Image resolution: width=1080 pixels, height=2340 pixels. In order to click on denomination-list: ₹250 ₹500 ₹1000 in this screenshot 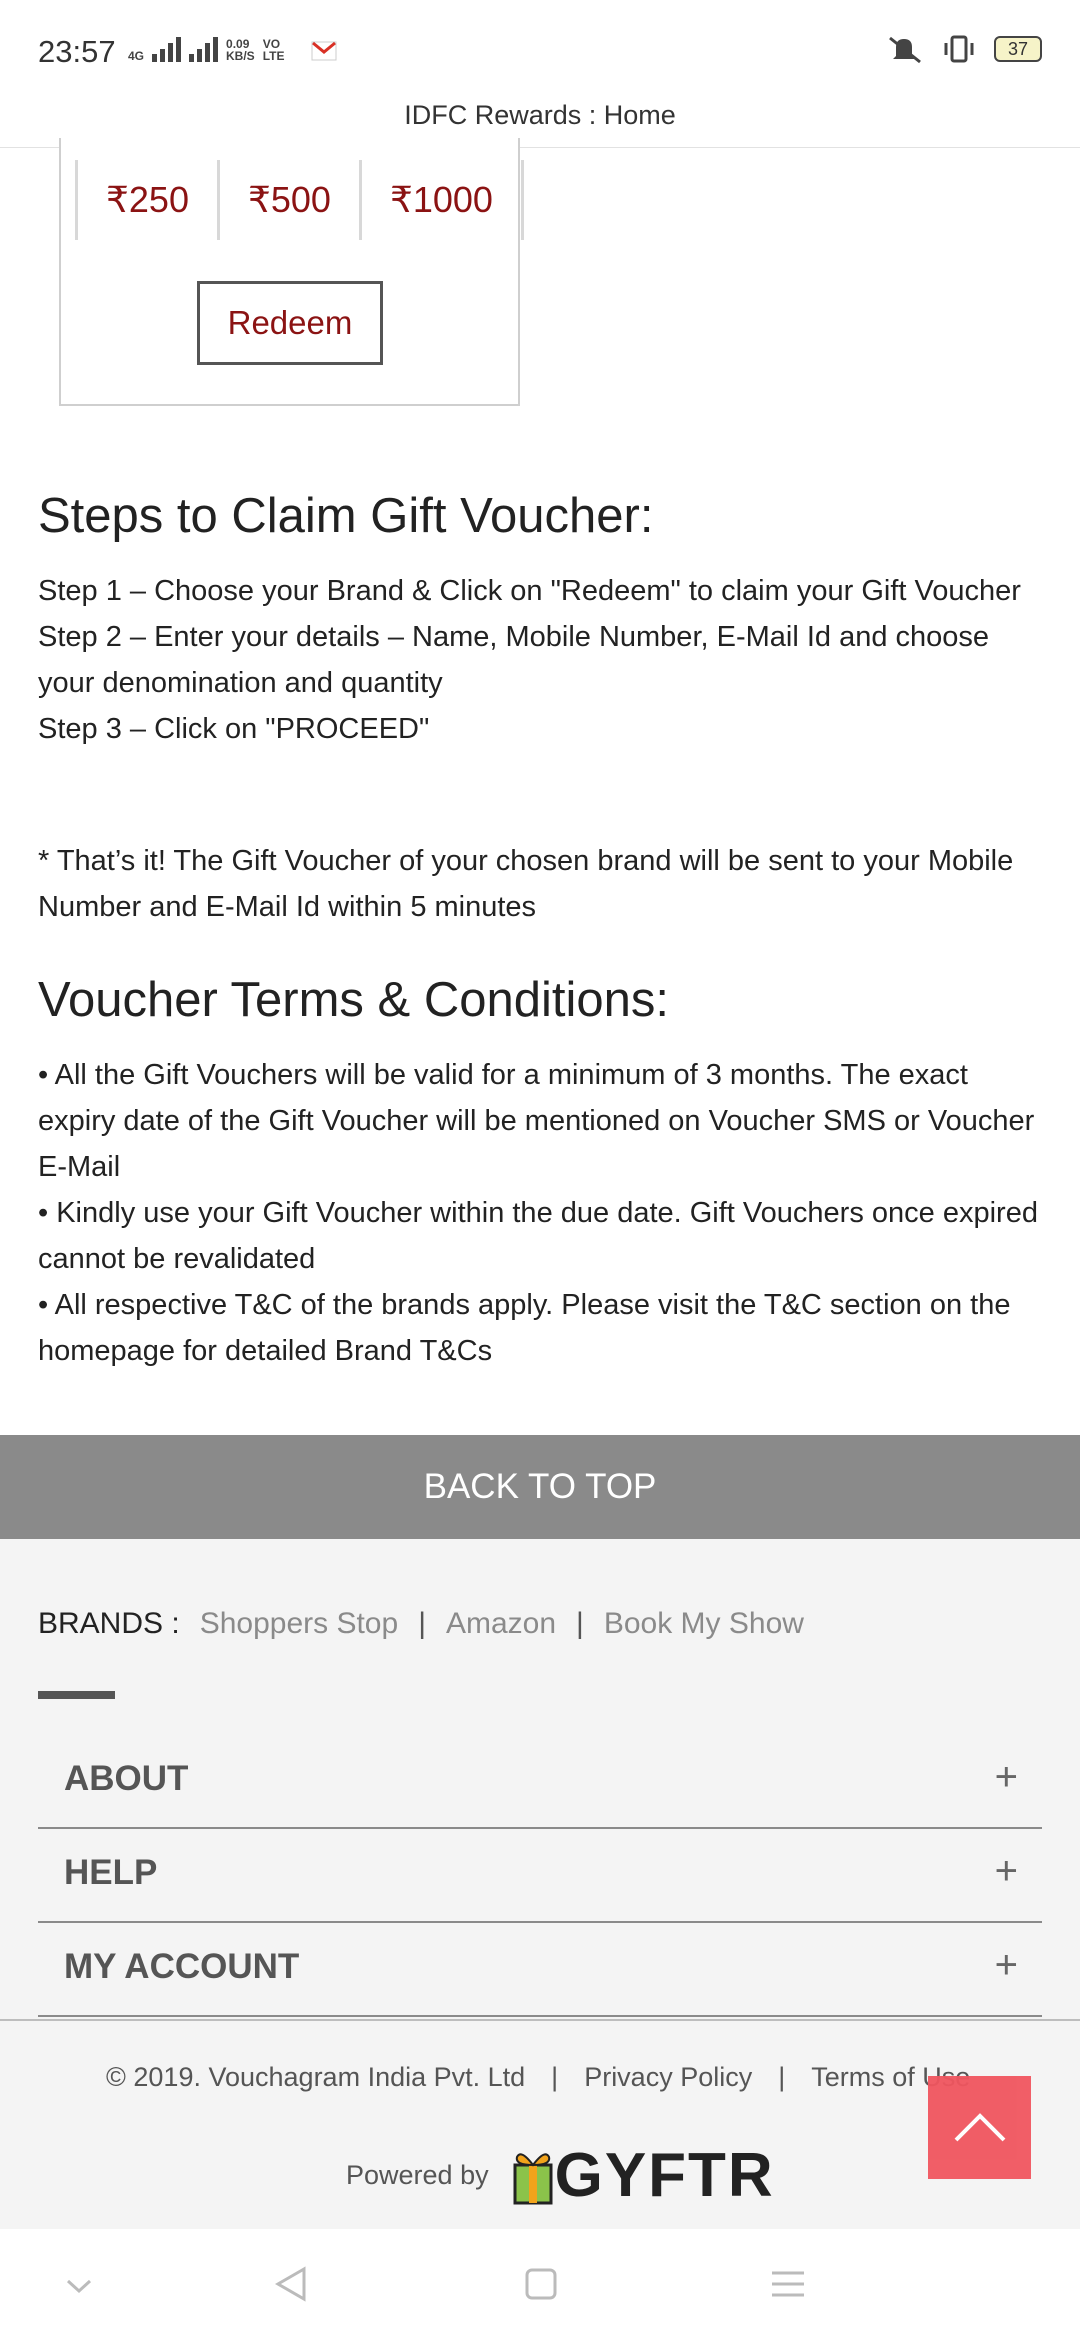, I will do `click(299, 200)`.